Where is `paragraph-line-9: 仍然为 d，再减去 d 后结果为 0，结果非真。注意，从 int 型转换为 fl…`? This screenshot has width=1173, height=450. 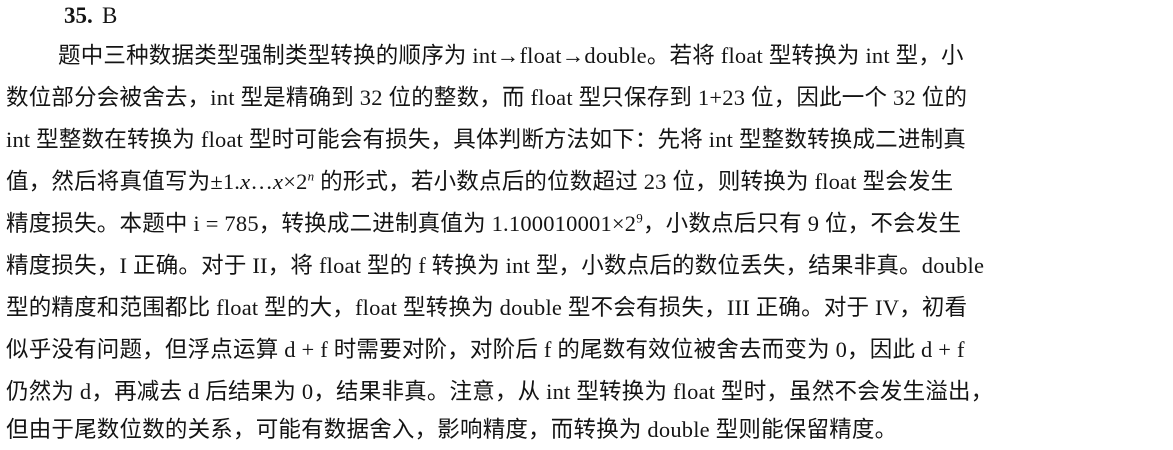
paragraph-line-9: 仍然为 d，再减去 d 后结果为 0，结果非真。注意，从 int 型转换为 fl… is located at coordinates (500, 391).